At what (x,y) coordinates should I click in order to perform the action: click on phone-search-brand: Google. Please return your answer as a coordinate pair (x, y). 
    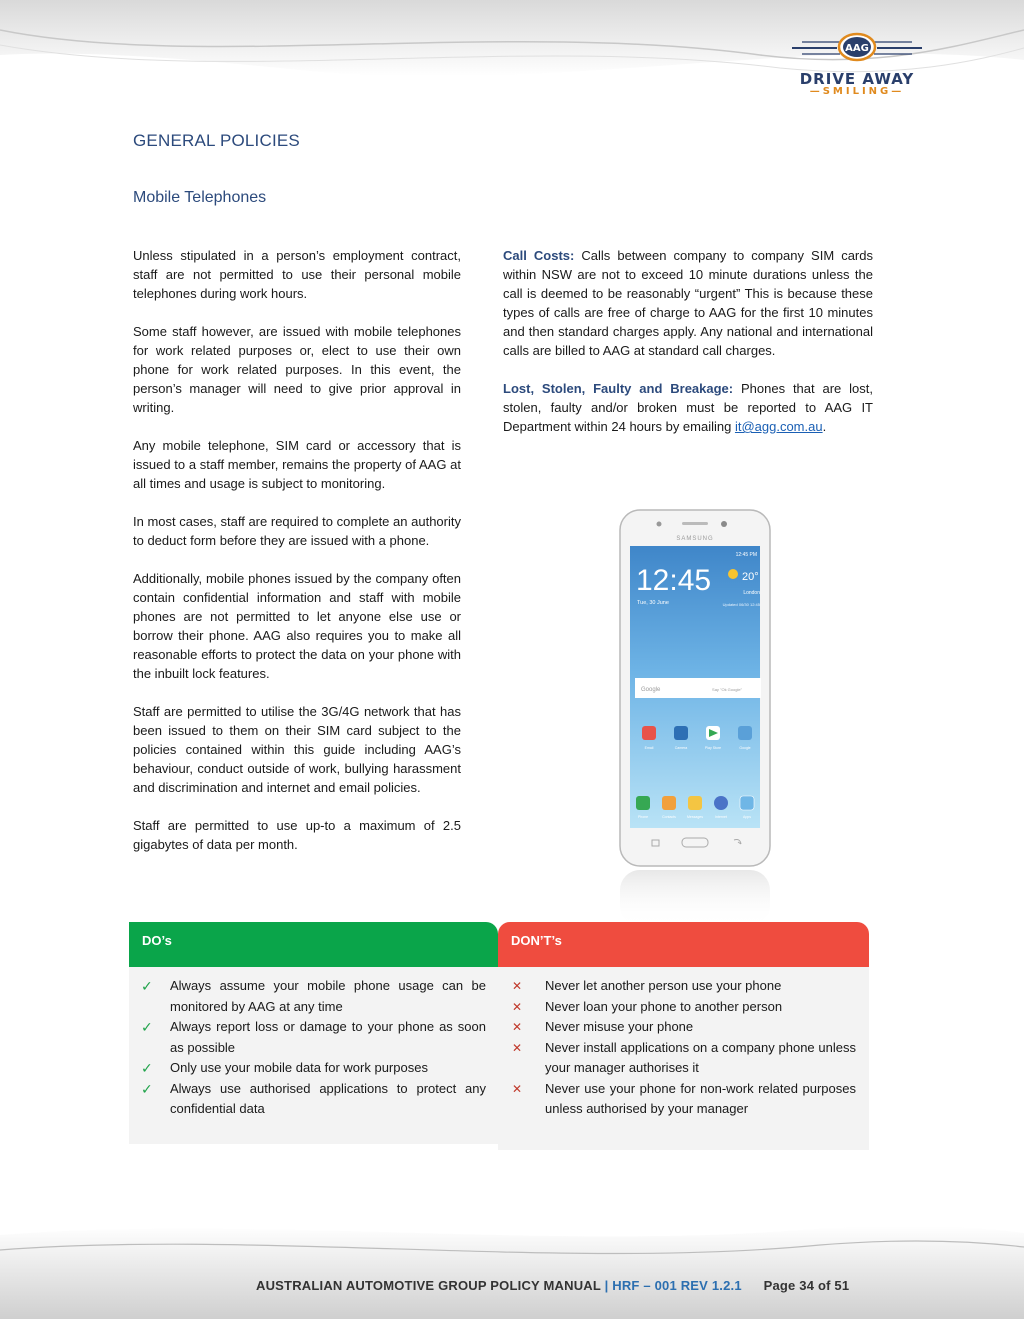
    Looking at the image, I should click on (651, 690).